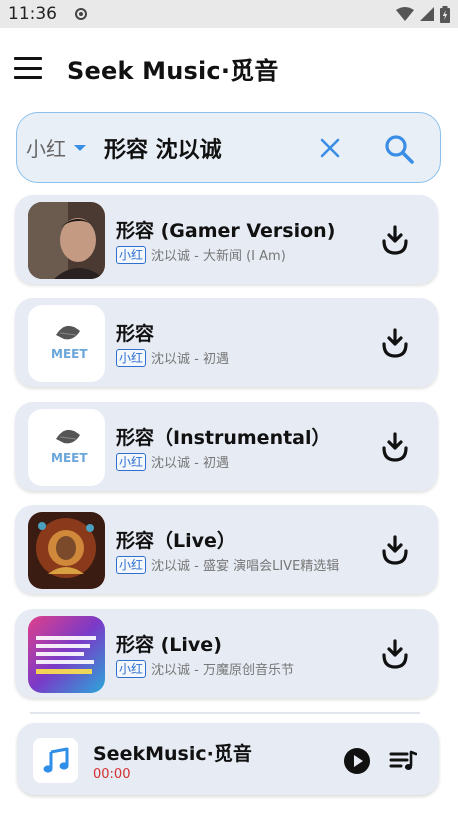  I want to click on source-dropdown: 小红, so click(56, 147).